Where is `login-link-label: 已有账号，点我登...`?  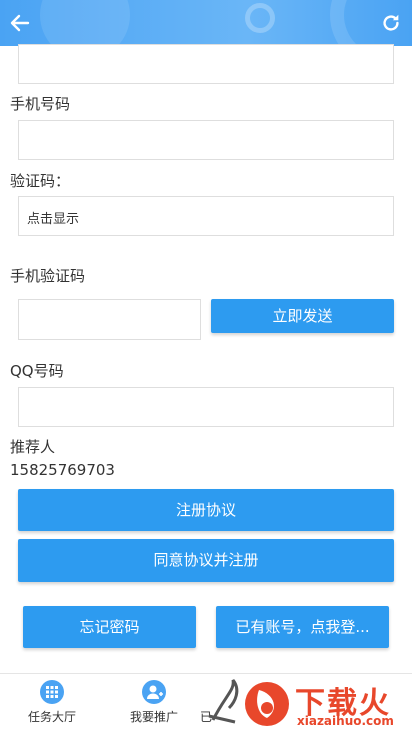
login-link-label: 已有账号，点我登... is located at coordinates (302, 627).